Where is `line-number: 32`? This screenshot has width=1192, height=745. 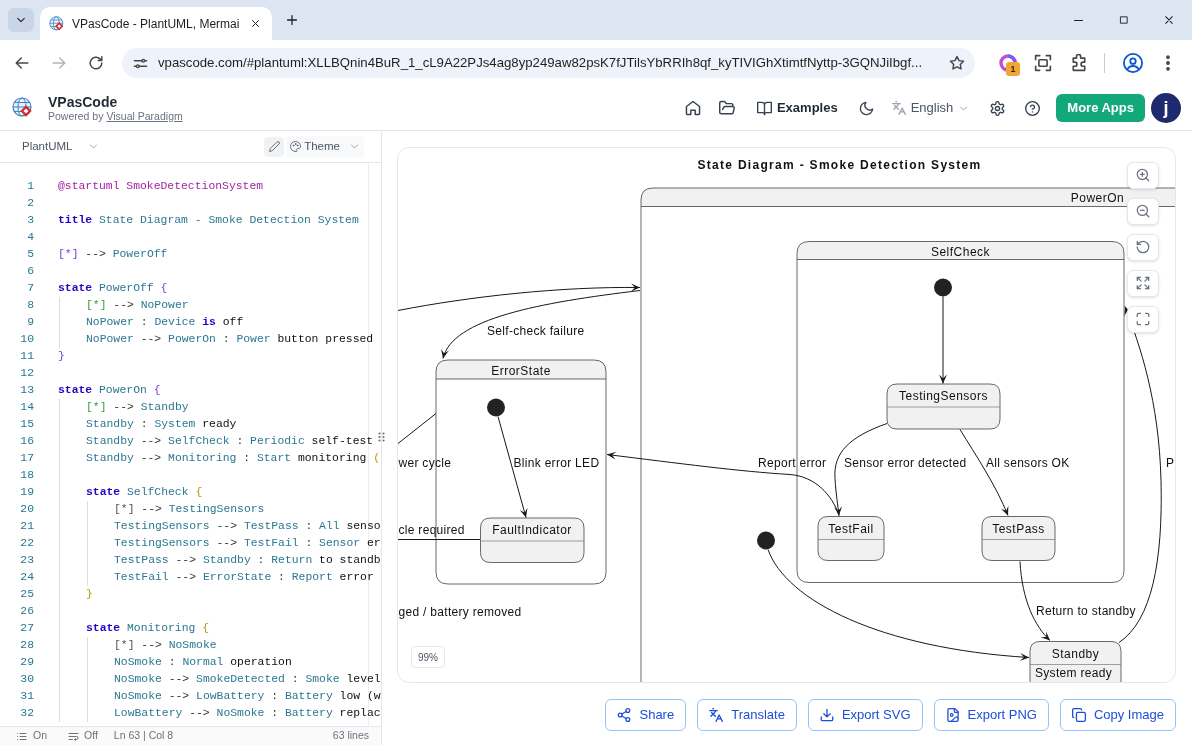
line-number: 32 is located at coordinates (26, 713).